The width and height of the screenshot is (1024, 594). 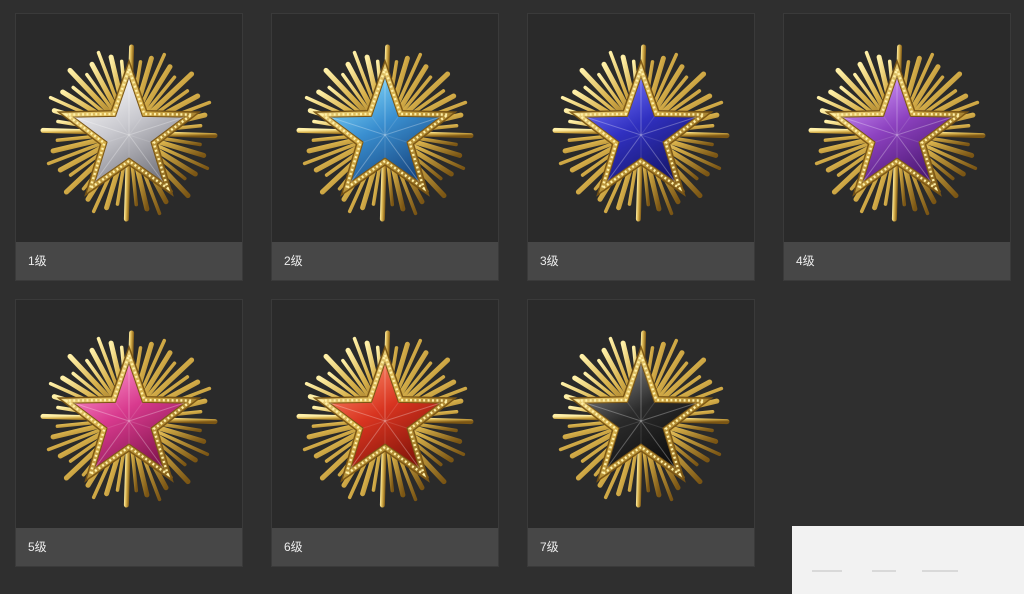 I want to click on corner-strip, so click(x=908, y=560).